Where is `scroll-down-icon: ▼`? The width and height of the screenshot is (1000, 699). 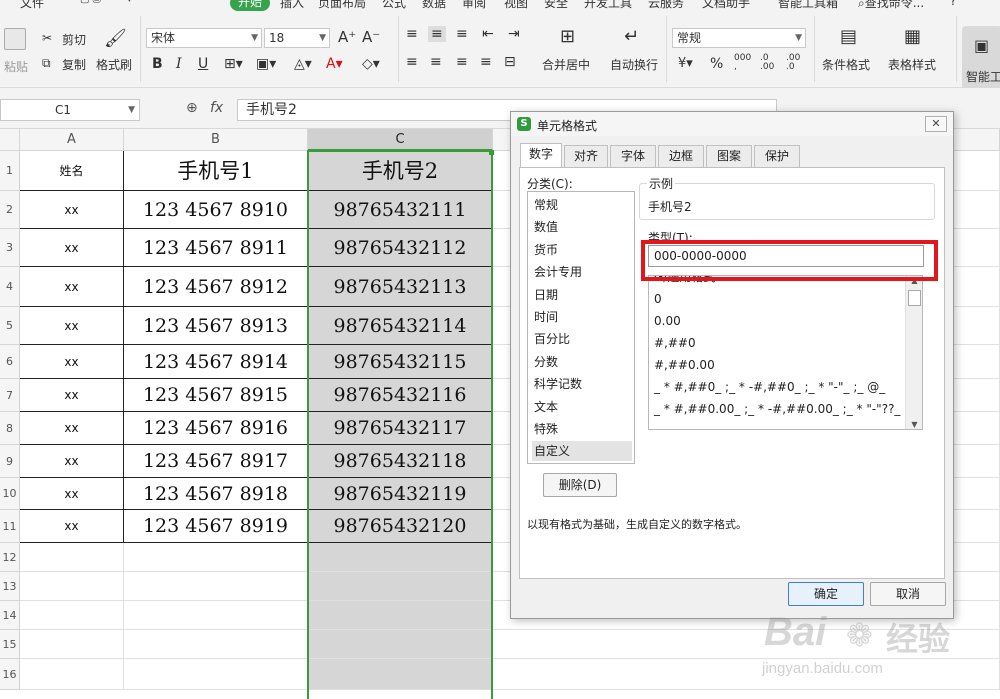
scroll-down-icon: ▼ is located at coordinates (914, 424).